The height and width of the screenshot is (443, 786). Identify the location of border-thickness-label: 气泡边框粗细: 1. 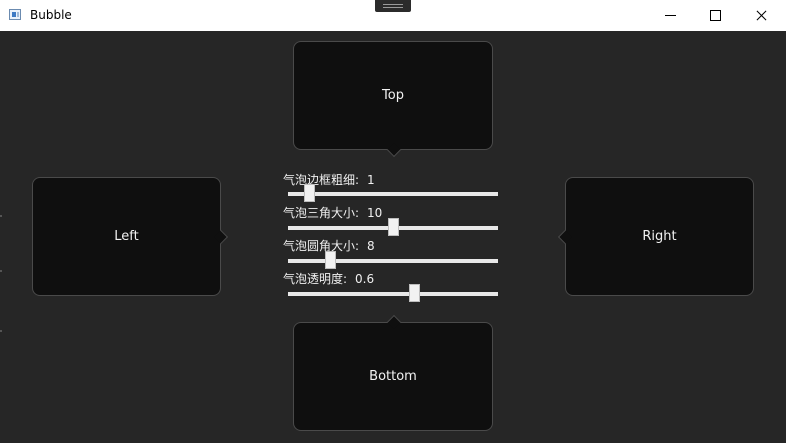
(329, 179).